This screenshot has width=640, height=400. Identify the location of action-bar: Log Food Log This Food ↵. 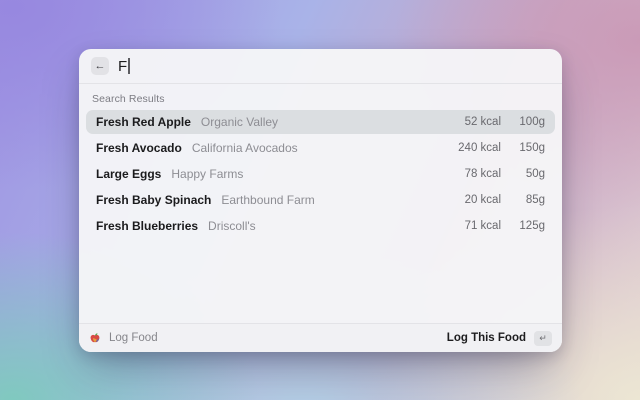
(320, 337).